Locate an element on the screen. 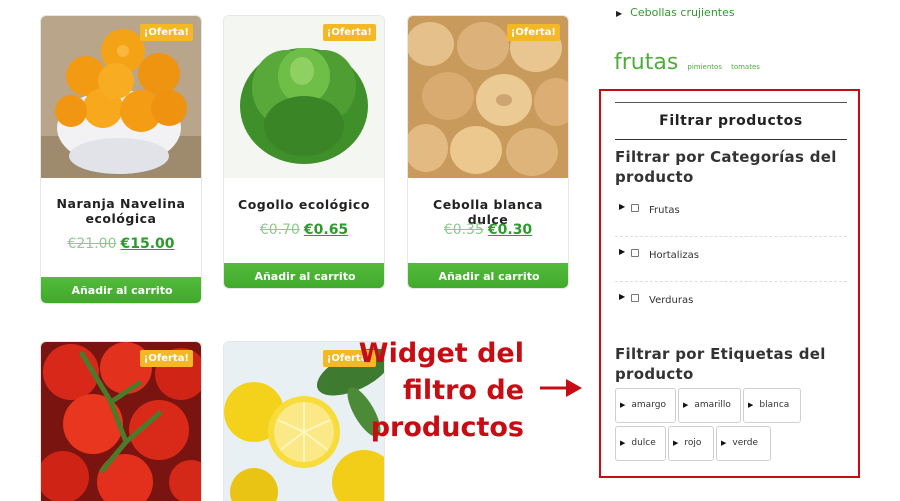 Image resolution: width=900 pixels, height=501 pixels. tag-cloud-link: frutas is located at coordinates (646, 62).